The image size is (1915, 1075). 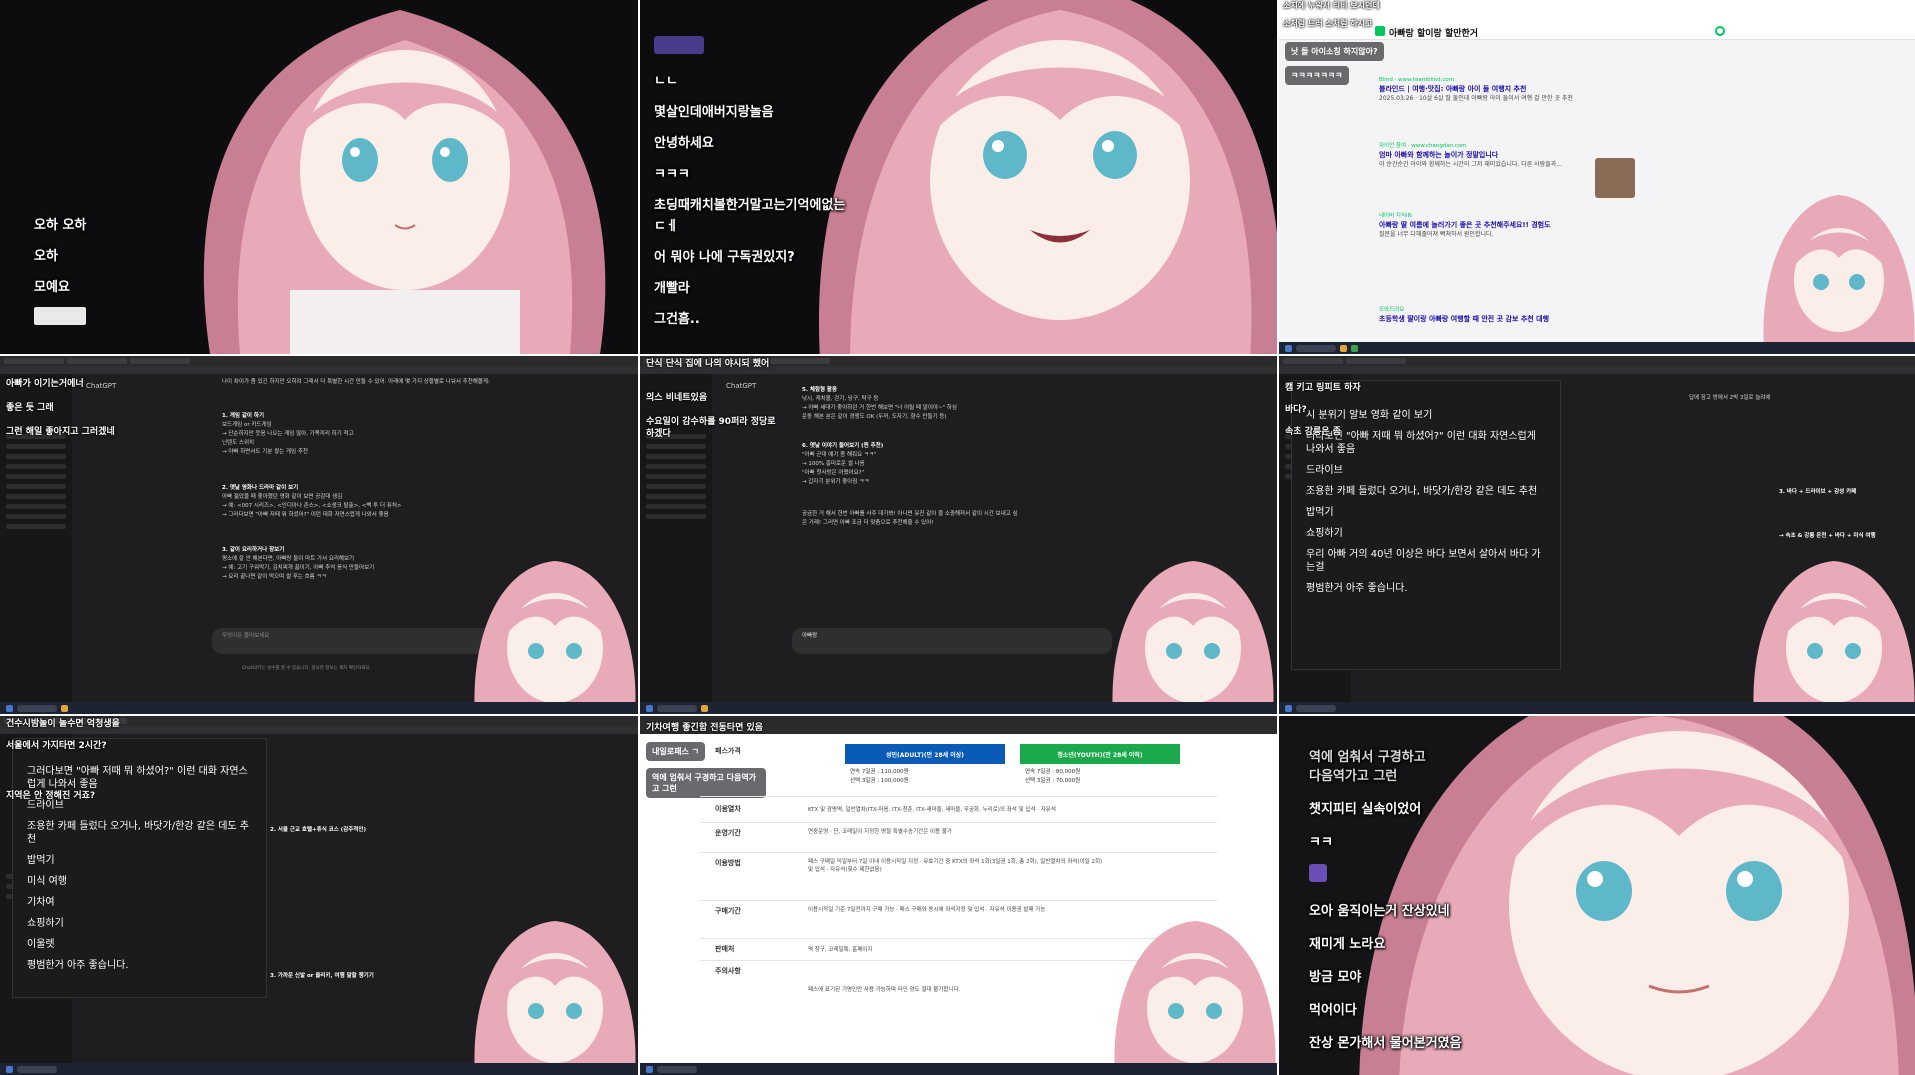 I want to click on chat-overlay-text: 좋은 듯 그래, so click(x=30, y=408).